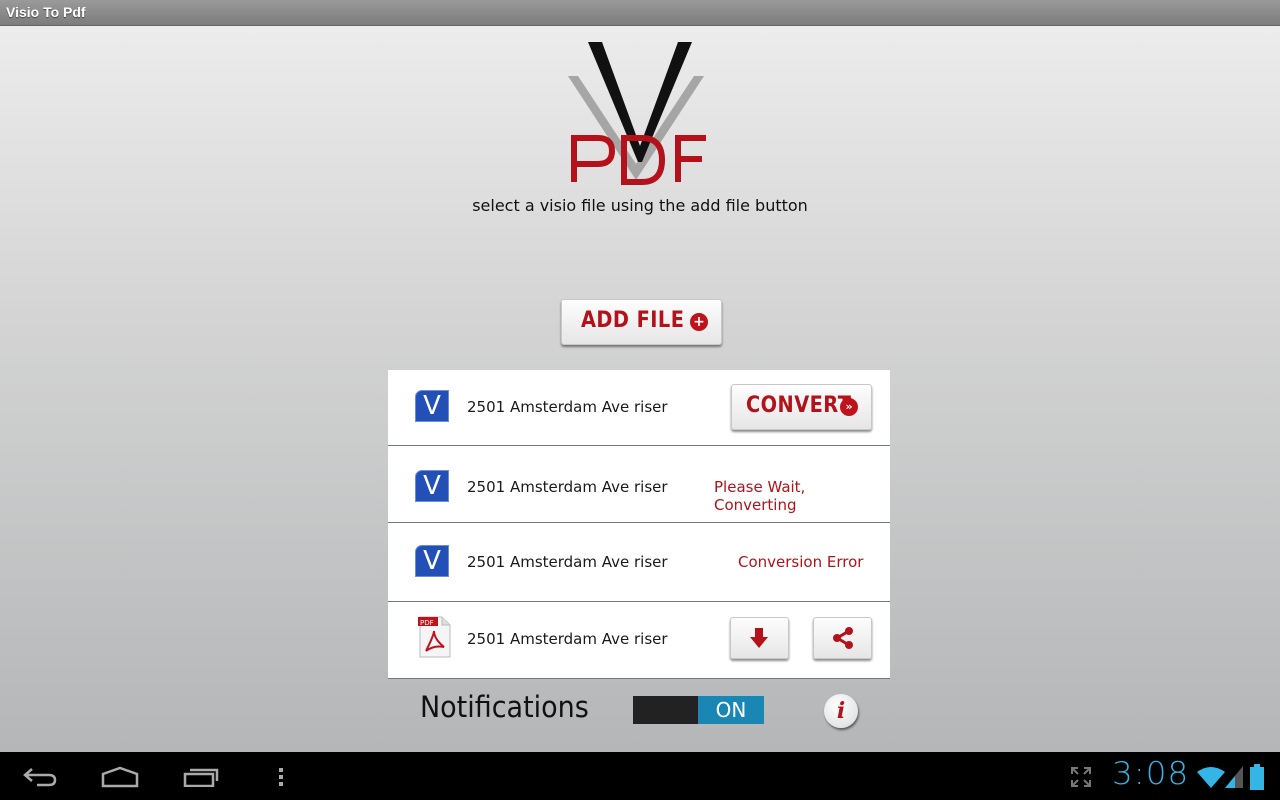  What do you see at coordinates (731, 710) in the screenshot?
I see `toggle-on-state: ON` at bounding box center [731, 710].